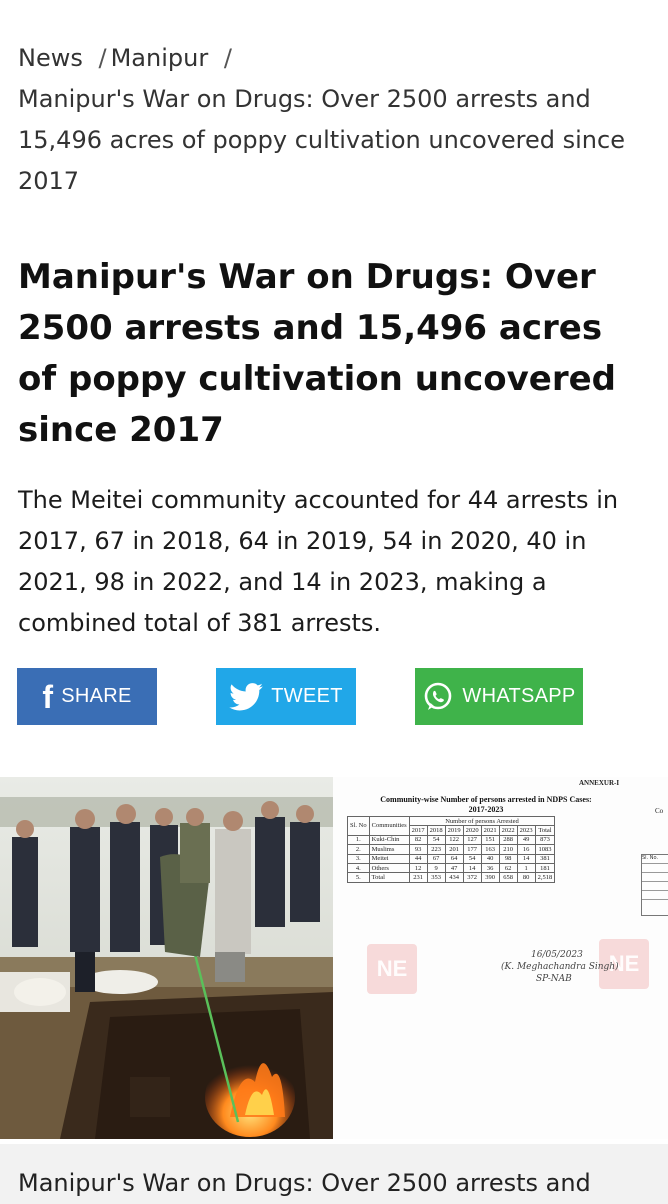 Image resolution: width=668 pixels, height=1204 pixels. What do you see at coordinates (472, 849) in the screenshot?
I see `table-cell: 177` at bounding box center [472, 849].